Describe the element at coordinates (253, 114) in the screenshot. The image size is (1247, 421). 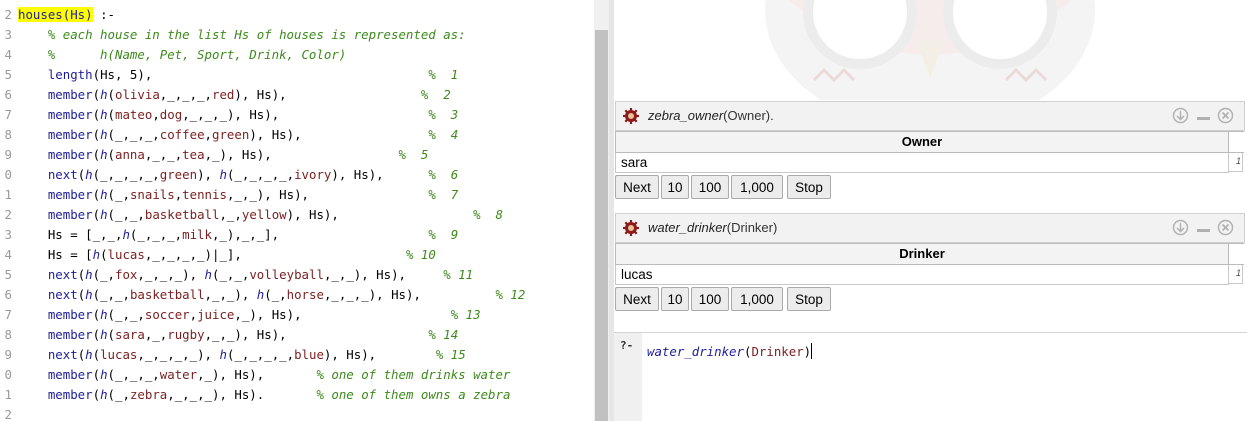
I see `code-text: member(h(mateo,dog,_,_,_), Hs), % 3` at that location.